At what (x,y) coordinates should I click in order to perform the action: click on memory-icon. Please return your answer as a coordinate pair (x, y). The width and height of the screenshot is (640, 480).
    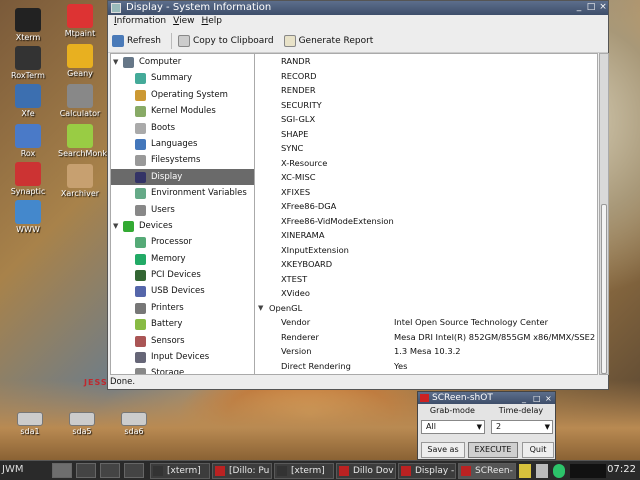
    Looking at the image, I should click on (140, 259).